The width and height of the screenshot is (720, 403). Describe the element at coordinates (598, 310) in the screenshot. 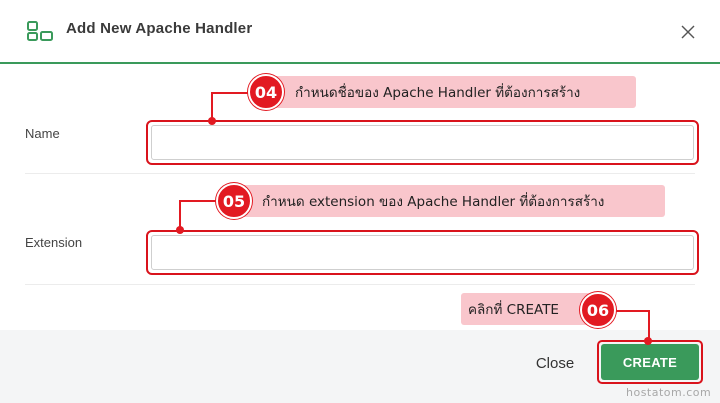

I see `annotation-badge-06: 06` at that location.